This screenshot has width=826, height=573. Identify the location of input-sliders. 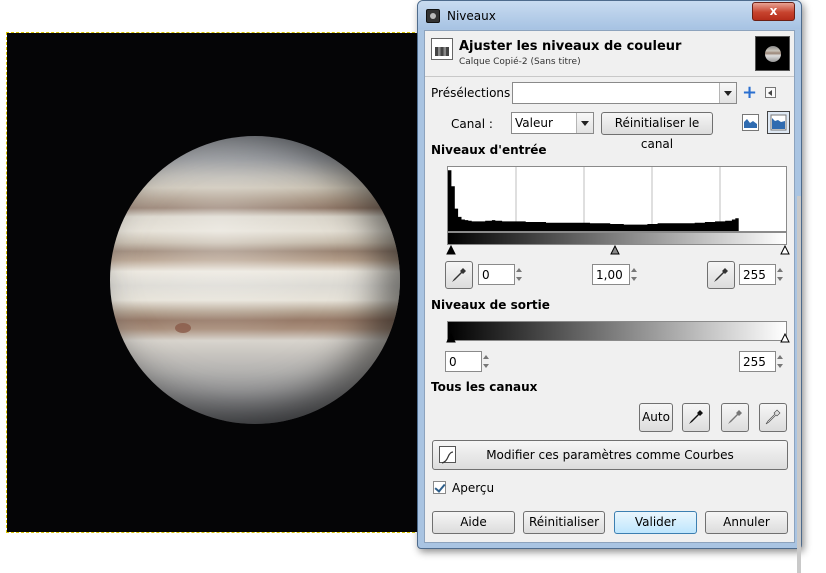
(617, 249).